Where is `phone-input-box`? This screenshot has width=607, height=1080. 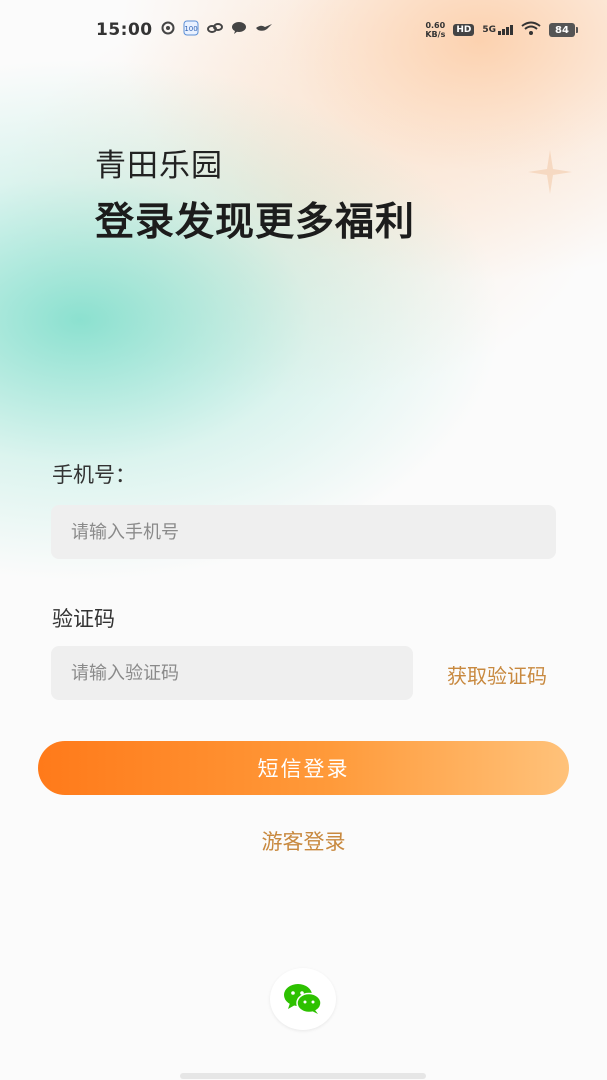
phone-input-box is located at coordinates (303, 532).